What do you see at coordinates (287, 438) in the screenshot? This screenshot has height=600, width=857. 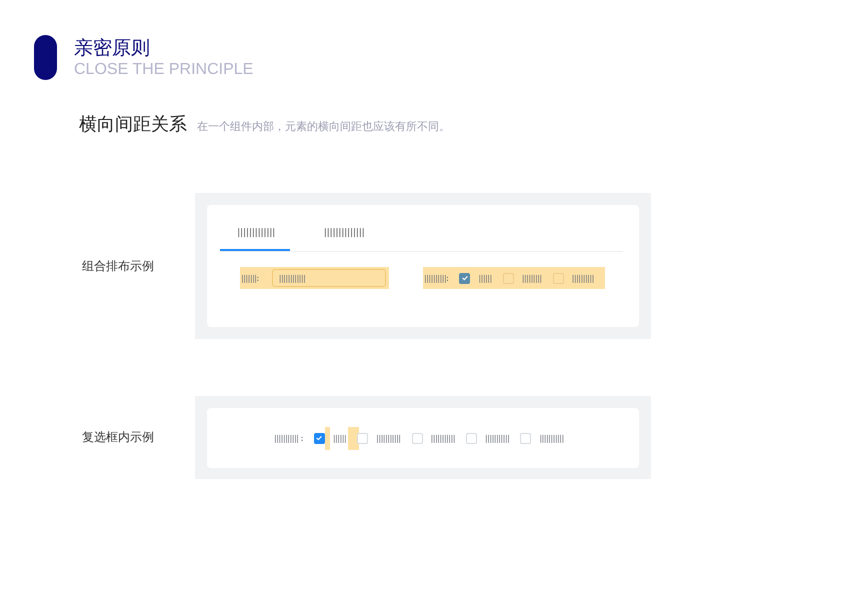 I see `group-label: ||||||||||| :` at bounding box center [287, 438].